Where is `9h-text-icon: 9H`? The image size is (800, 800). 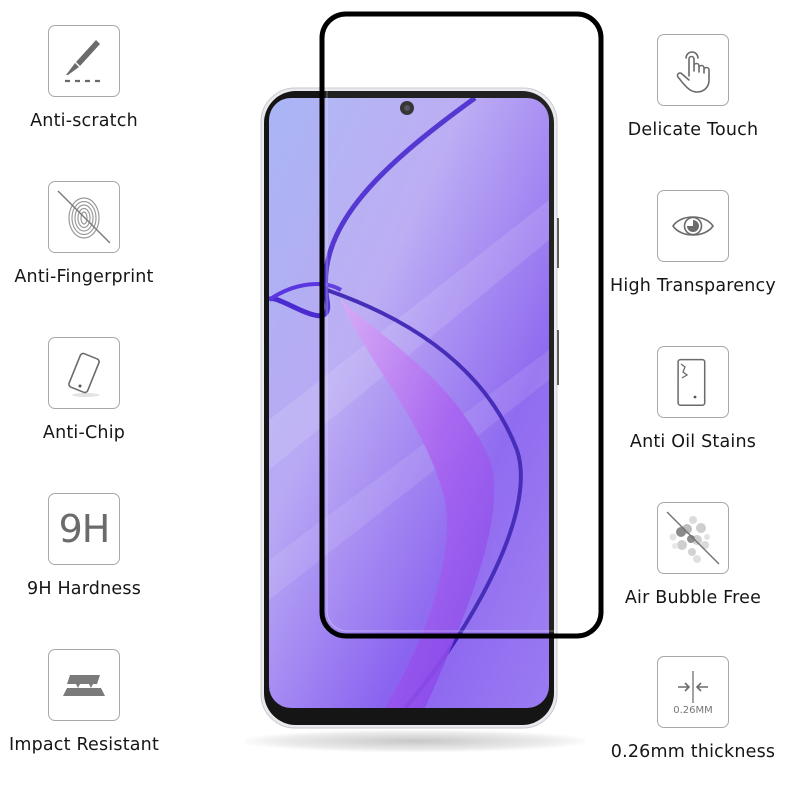 9h-text-icon: 9H is located at coordinates (84, 529).